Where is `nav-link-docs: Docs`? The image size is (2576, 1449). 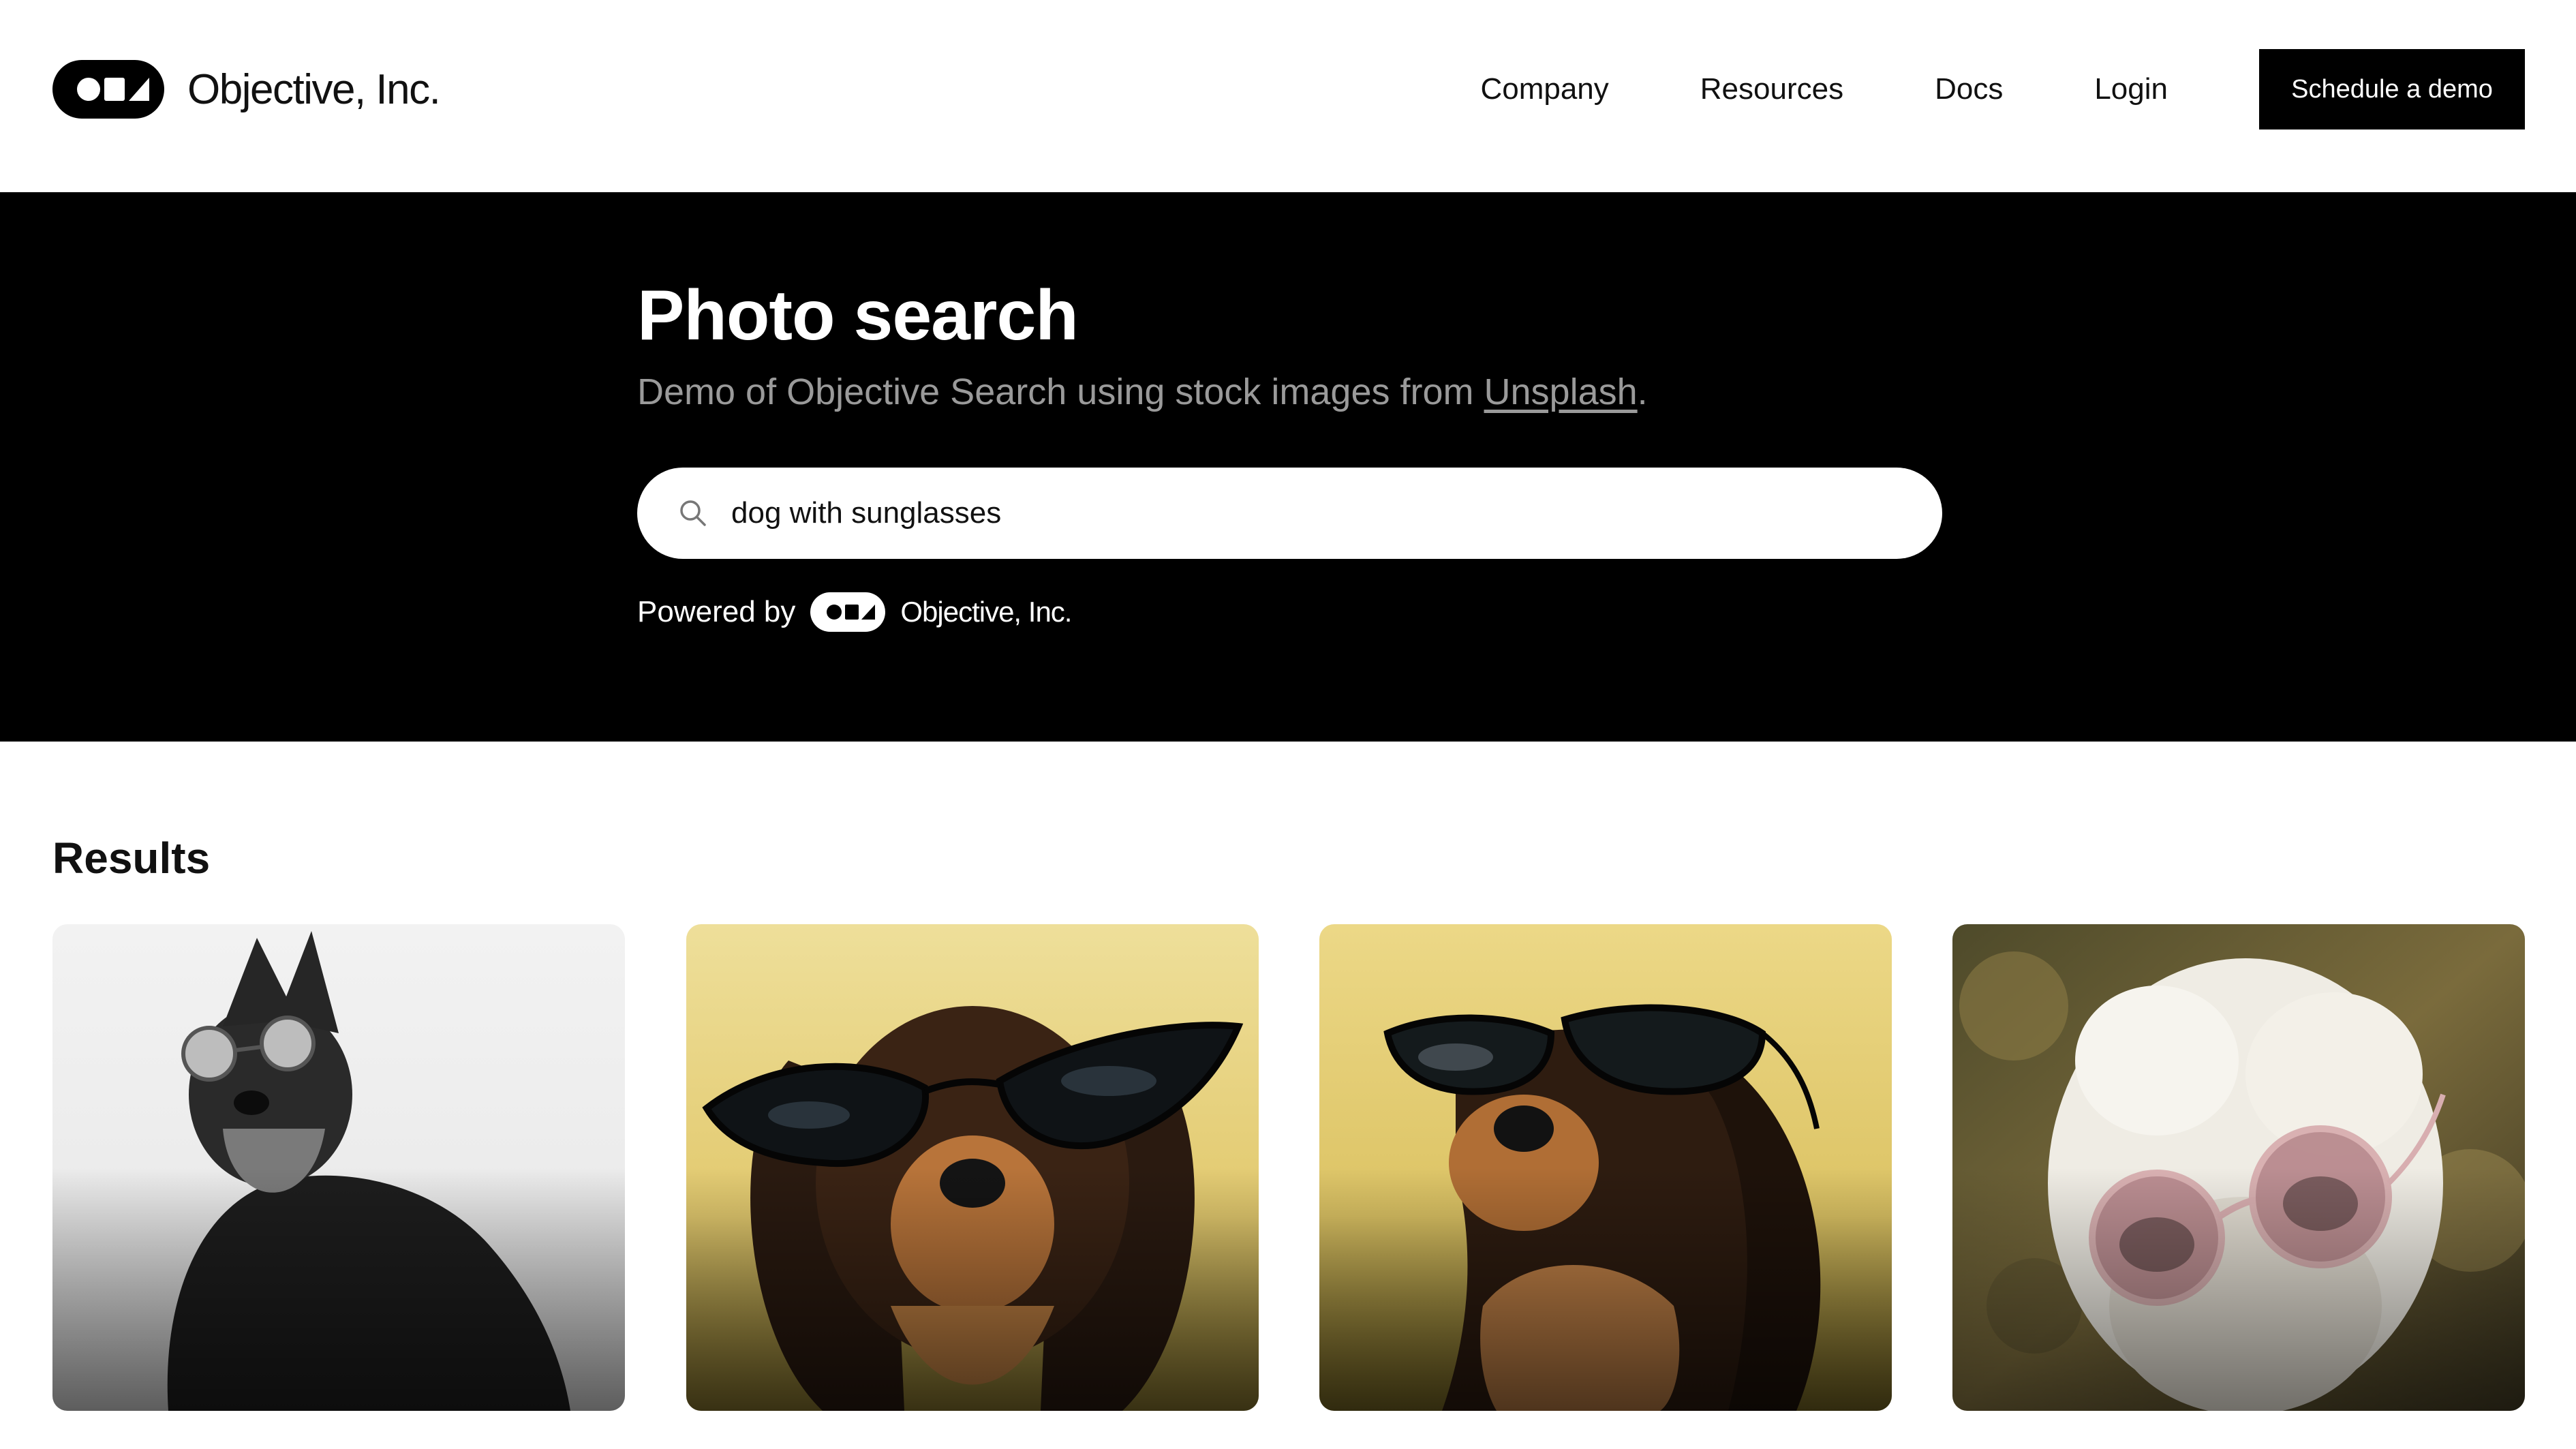 nav-link-docs: Docs is located at coordinates (1969, 89).